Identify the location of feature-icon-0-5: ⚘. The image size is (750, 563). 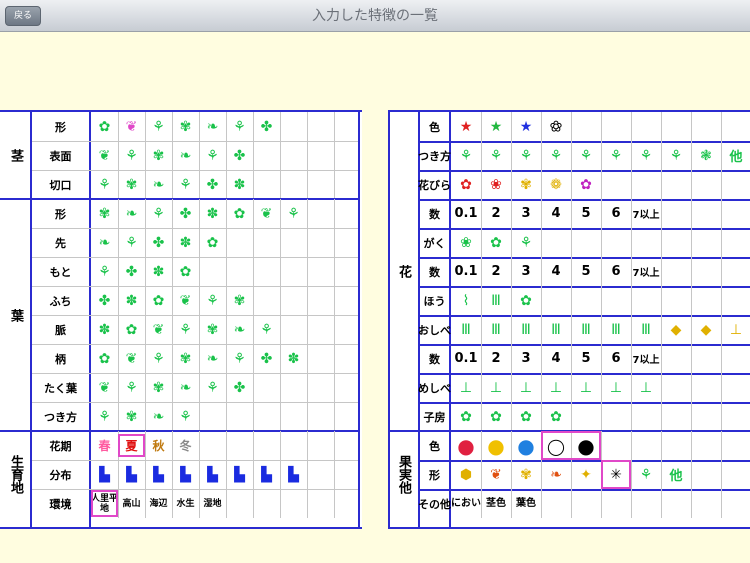
(239, 126).